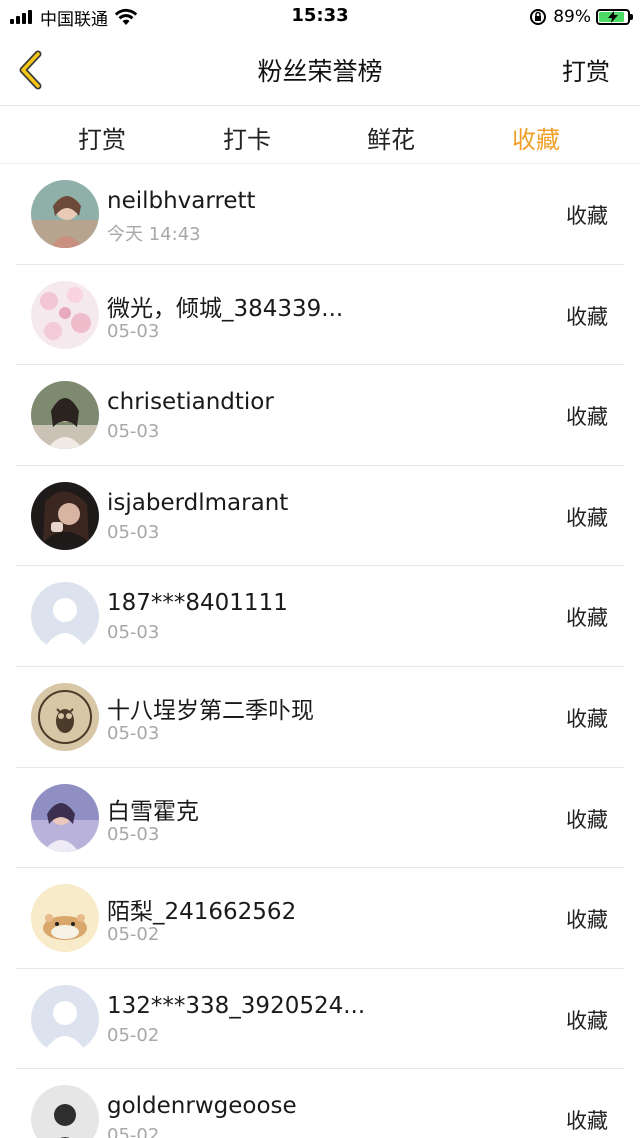  I want to click on pink-blossom-icon, so click(65, 314).